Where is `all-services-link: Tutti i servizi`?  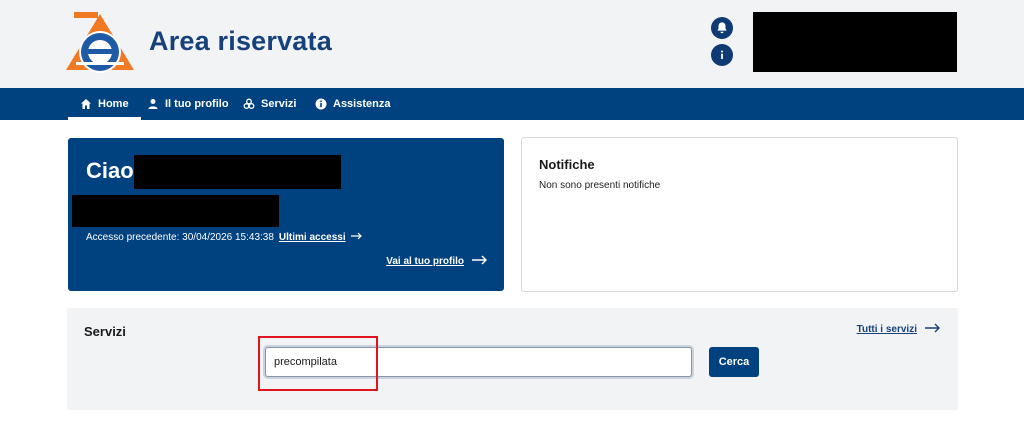 all-services-link: Tutti i servizi is located at coordinates (899, 329).